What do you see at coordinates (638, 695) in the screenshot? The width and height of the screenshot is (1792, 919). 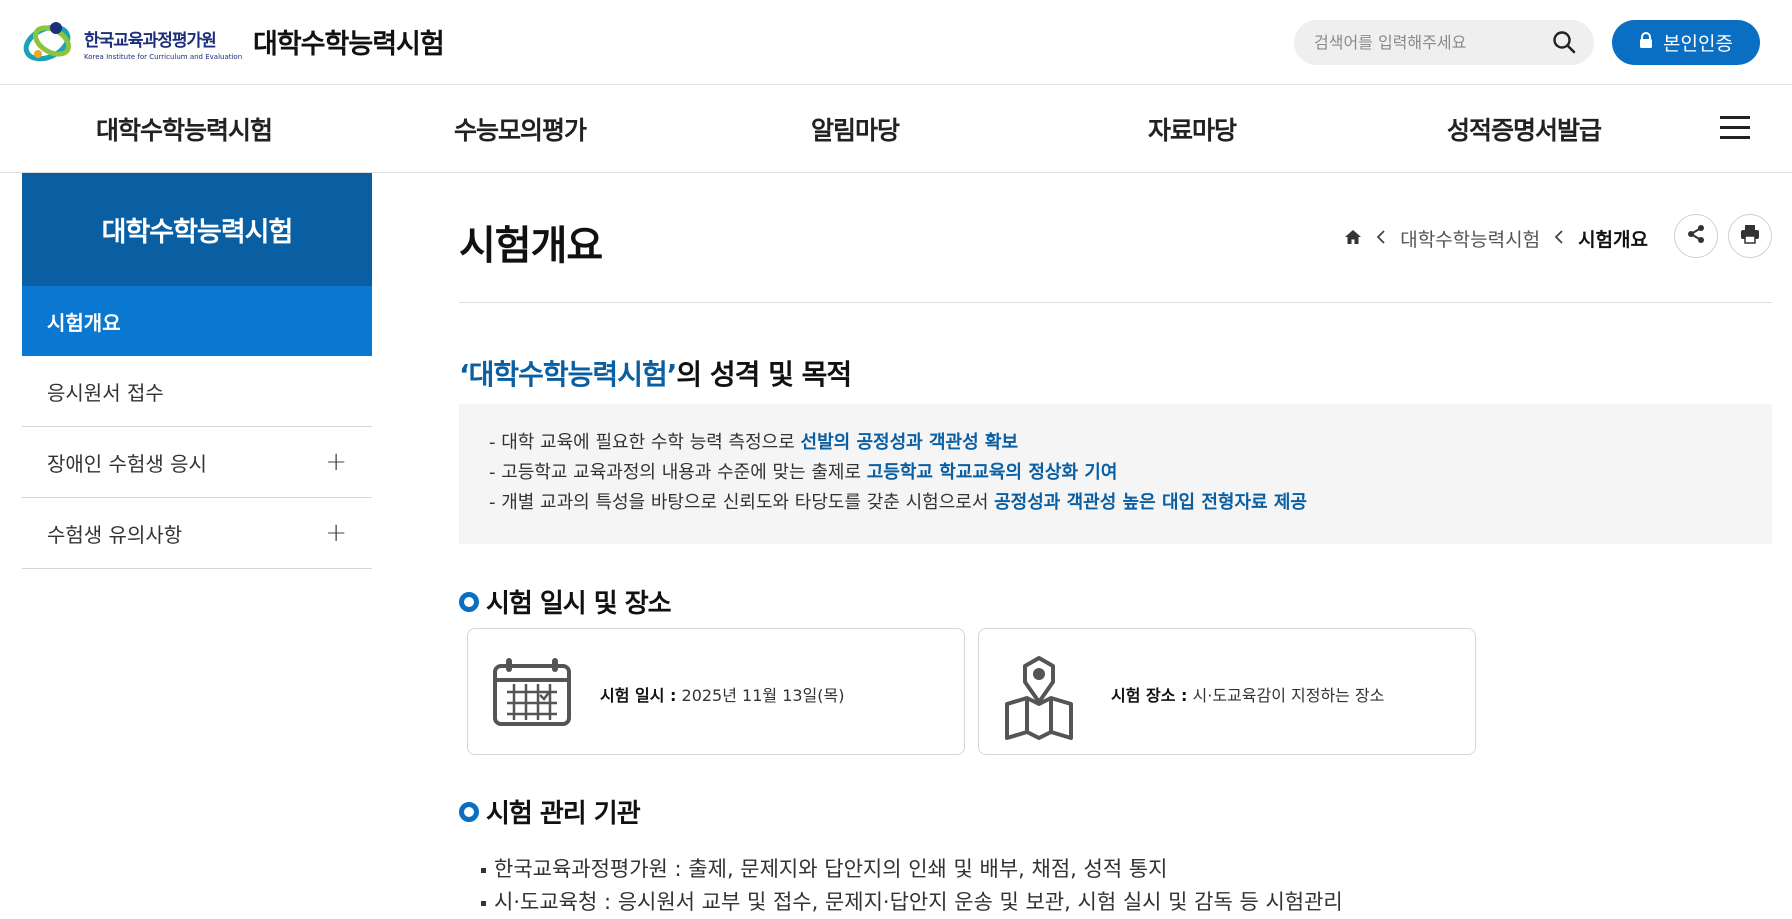 I see `exam-date-label: 시험 일시 :` at bounding box center [638, 695].